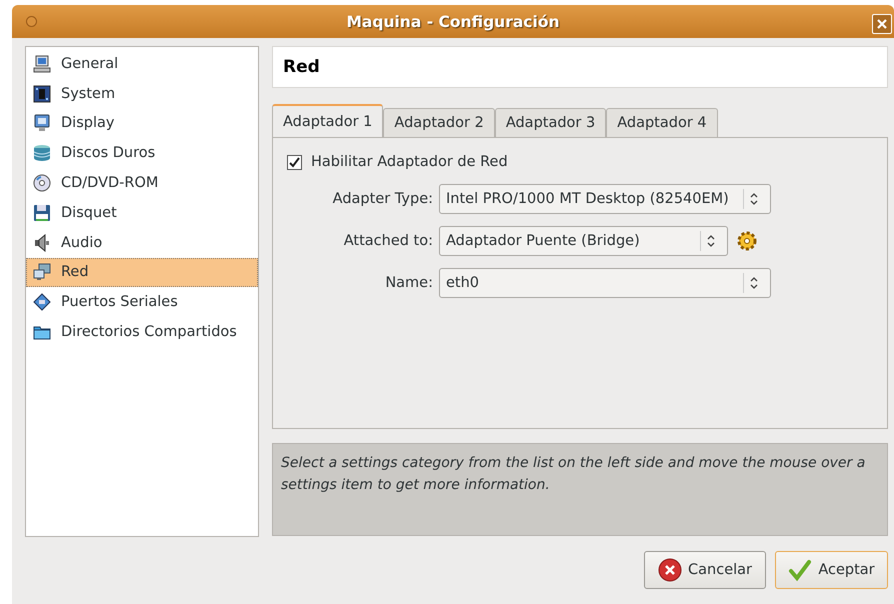 The height and width of the screenshot is (604, 894). I want to click on checkbox, so click(294, 162).